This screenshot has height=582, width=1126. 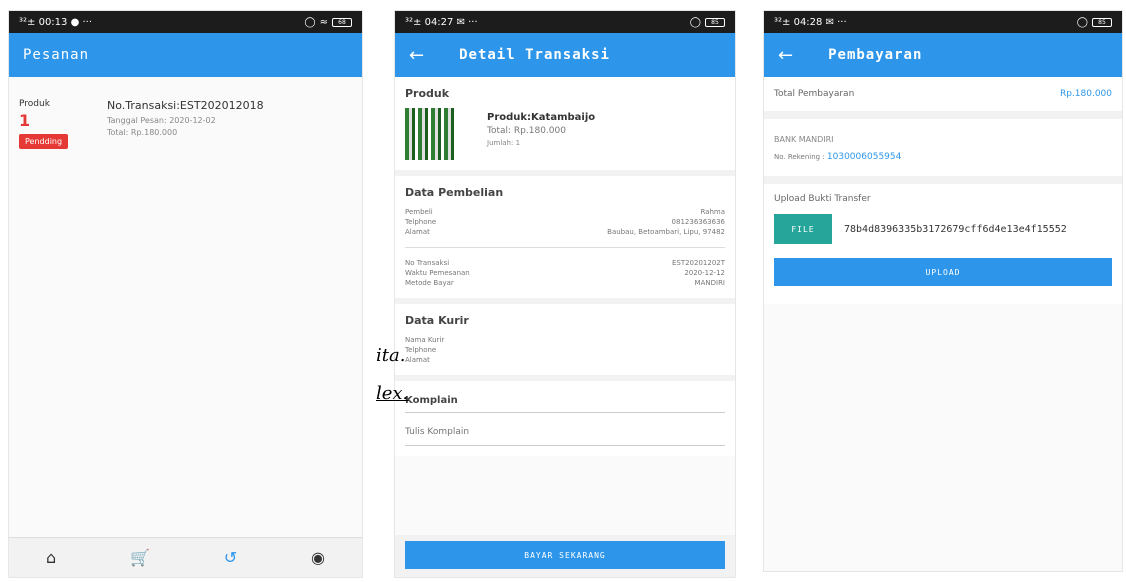 What do you see at coordinates (799, 157) in the screenshot?
I see `rekening-label: No. Rekening :` at bounding box center [799, 157].